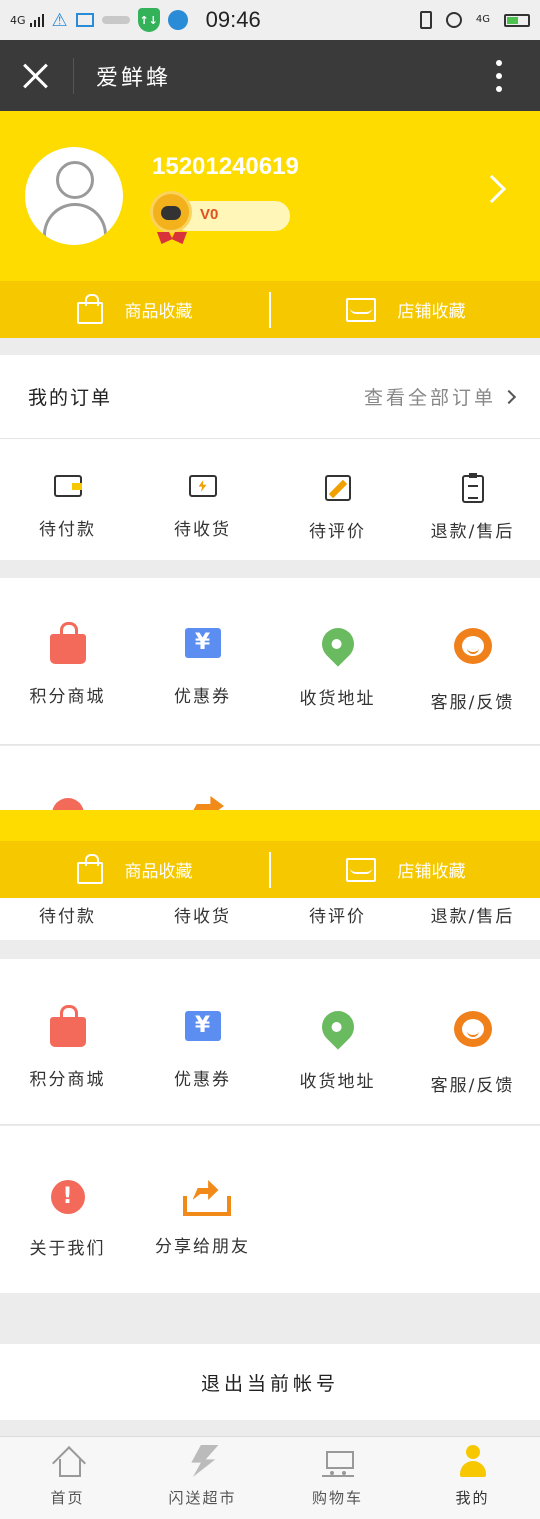 This screenshot has height=1519, width=540. I want to click on order-item-label: 退款/售后, so click(472, 917).